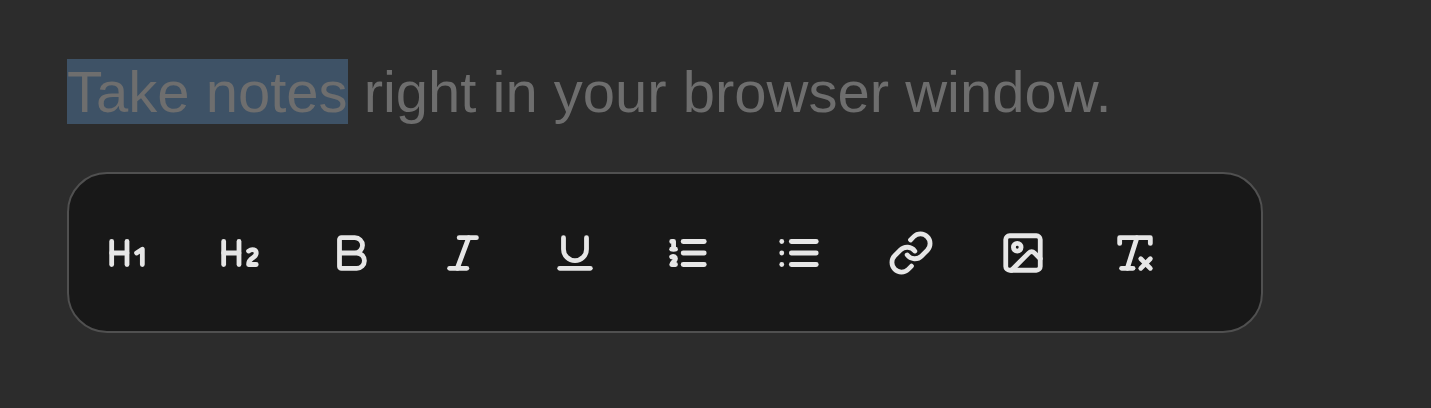 The width and height of the screenshot is (1431, 408). I want to click on link-icon, so click(911, 252).